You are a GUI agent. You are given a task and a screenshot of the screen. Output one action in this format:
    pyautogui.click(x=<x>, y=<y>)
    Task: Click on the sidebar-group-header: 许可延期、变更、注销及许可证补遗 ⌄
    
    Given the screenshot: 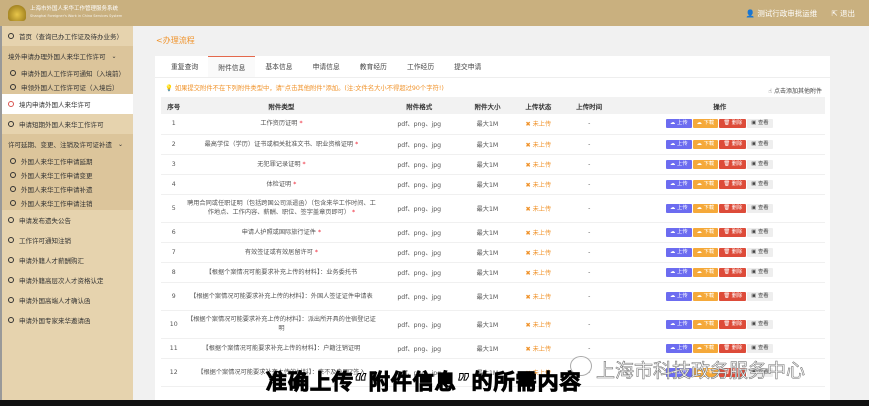 What is the action you would take?
    pyautogui.click(x=67, y=144)
    